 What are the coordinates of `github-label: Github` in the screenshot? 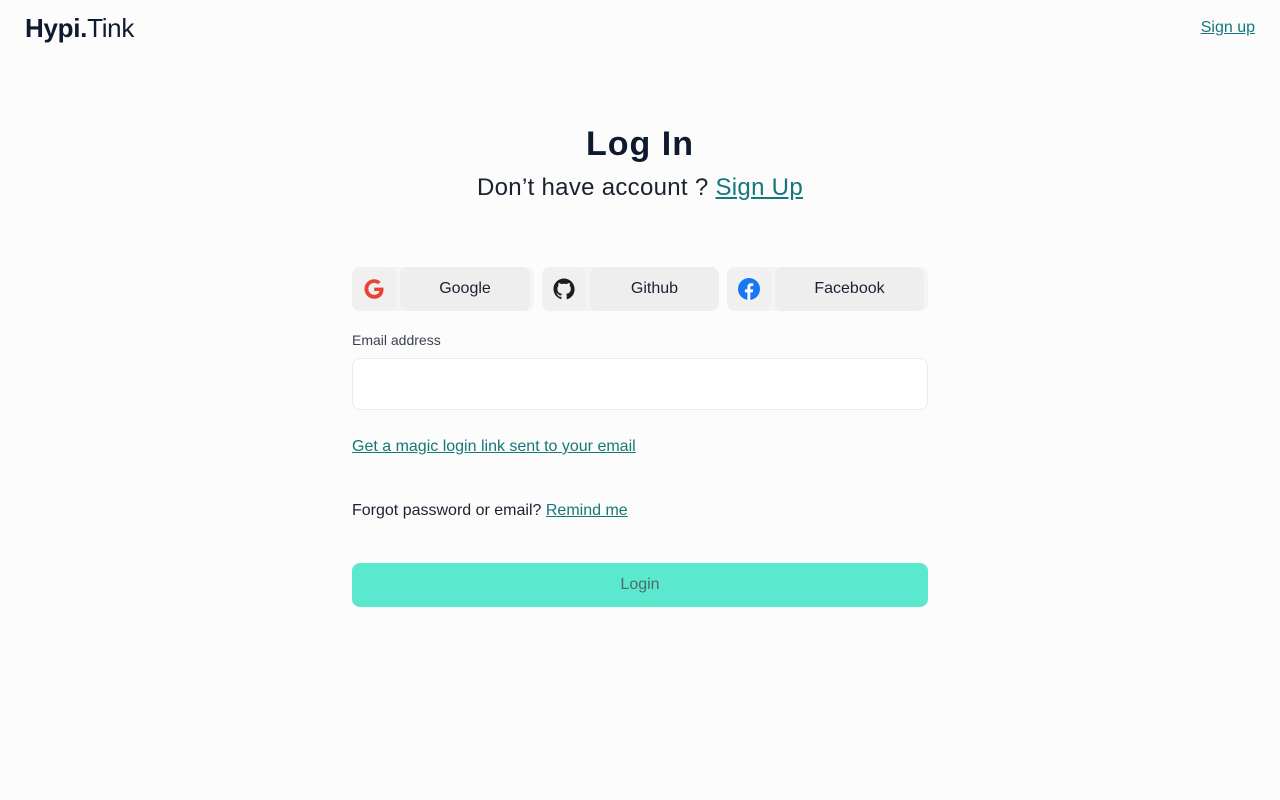 It's located at (654, 289).